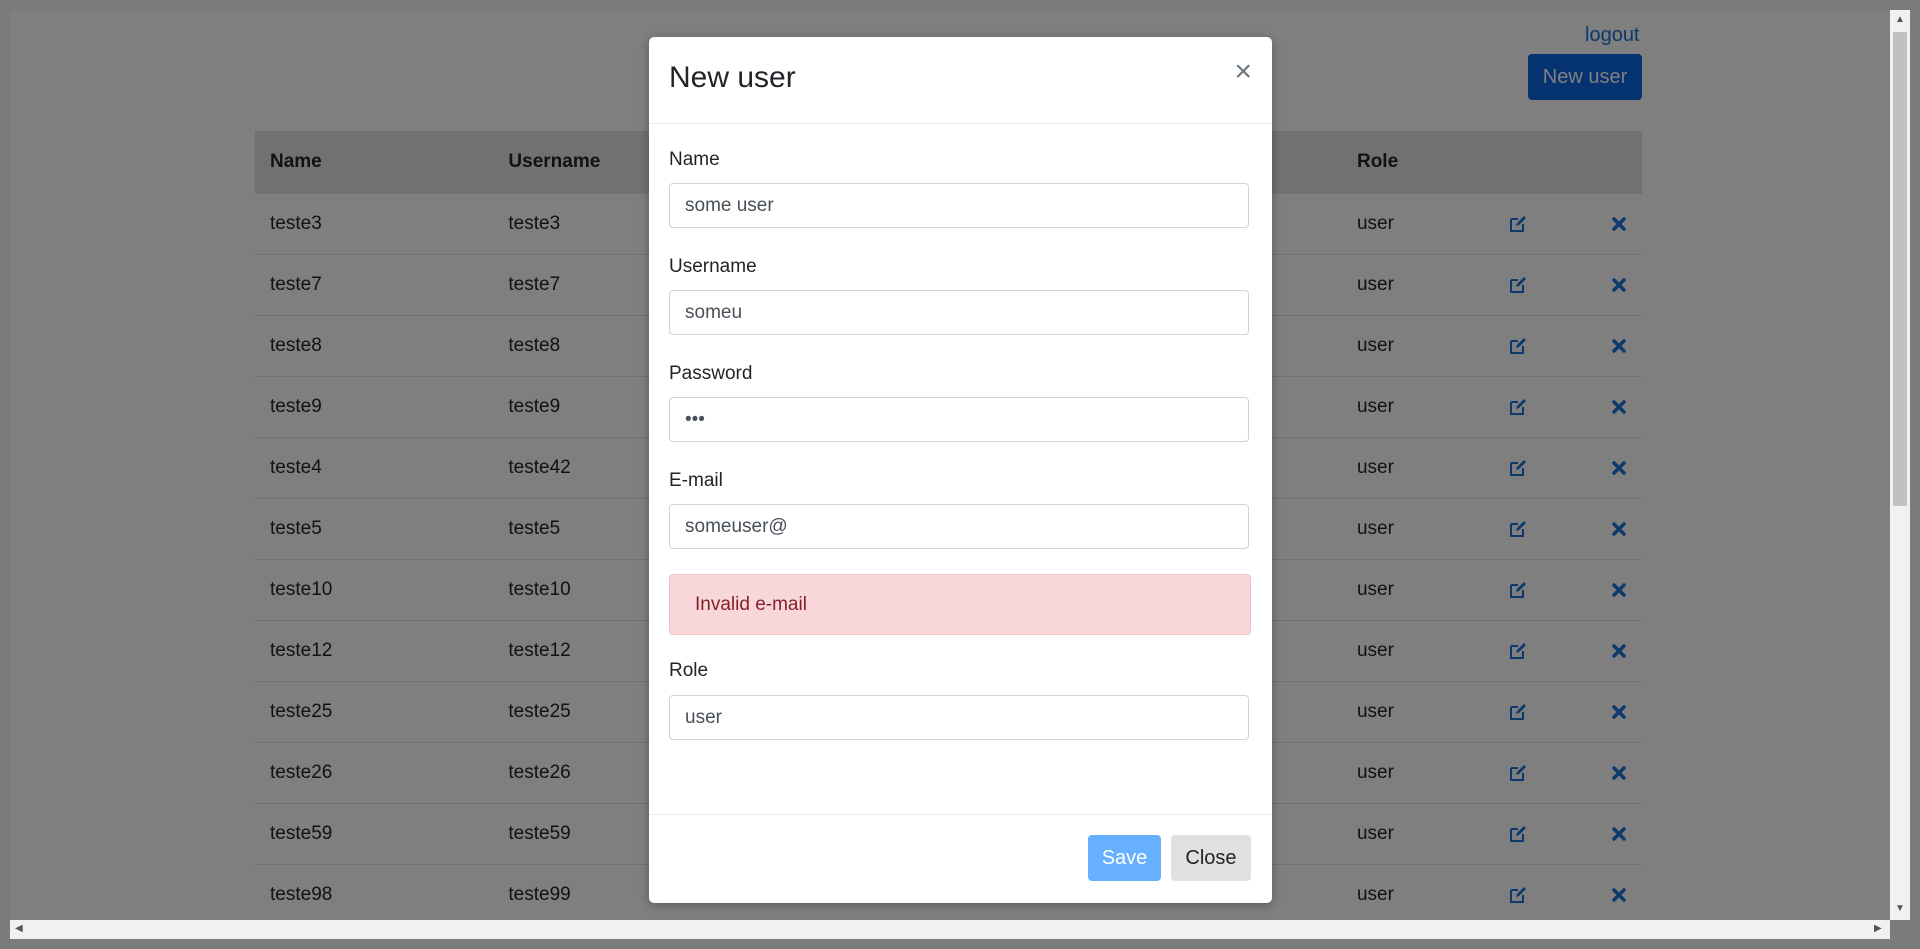  I want to click on scroll-right-arrow-icon: ▶, so click(1878, 928).